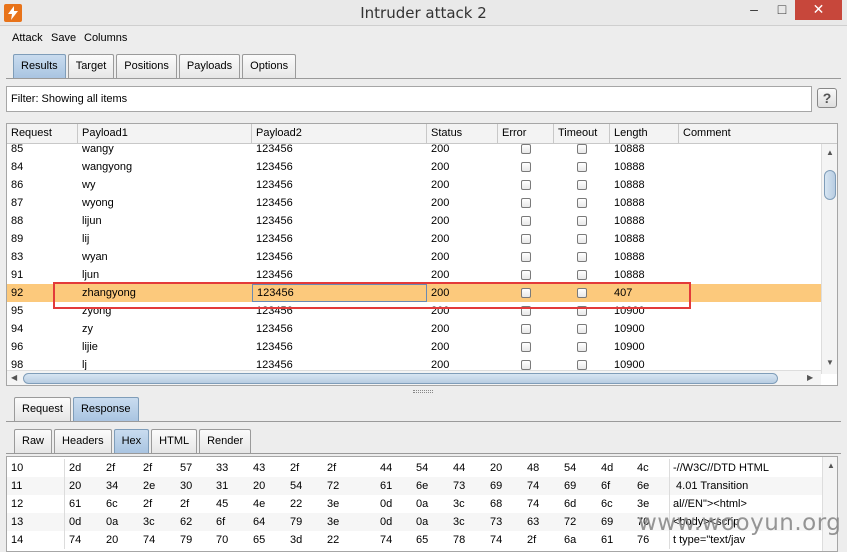  What do you see at coordinates (643, 468) in the screenshot?
I see `hex-byte: 4c` at bounding box center [643, 468].